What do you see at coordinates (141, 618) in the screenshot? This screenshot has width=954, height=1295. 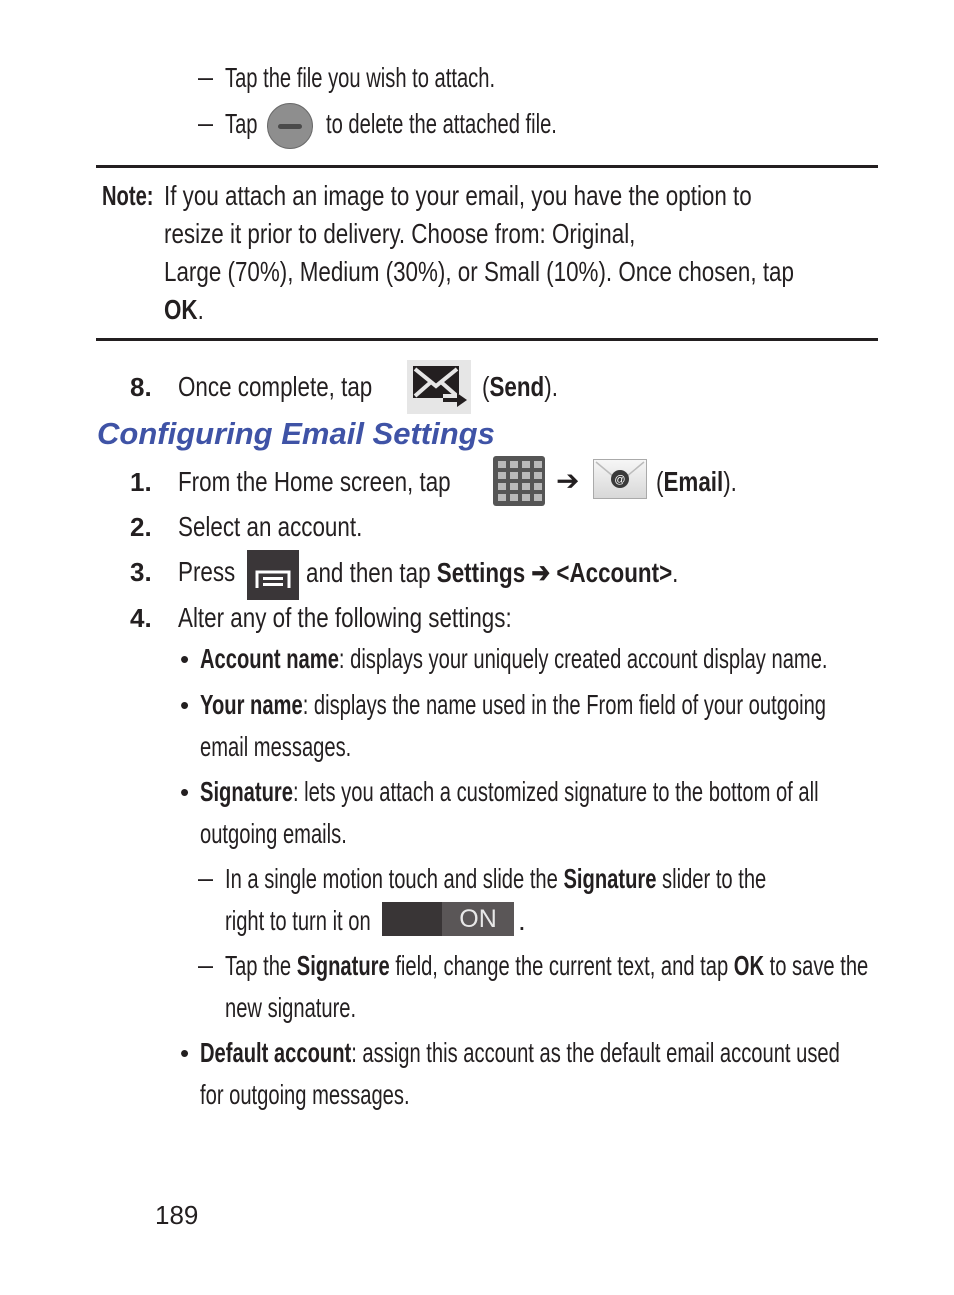 I see `step-number: 4.` at bounding box center [141, 618].